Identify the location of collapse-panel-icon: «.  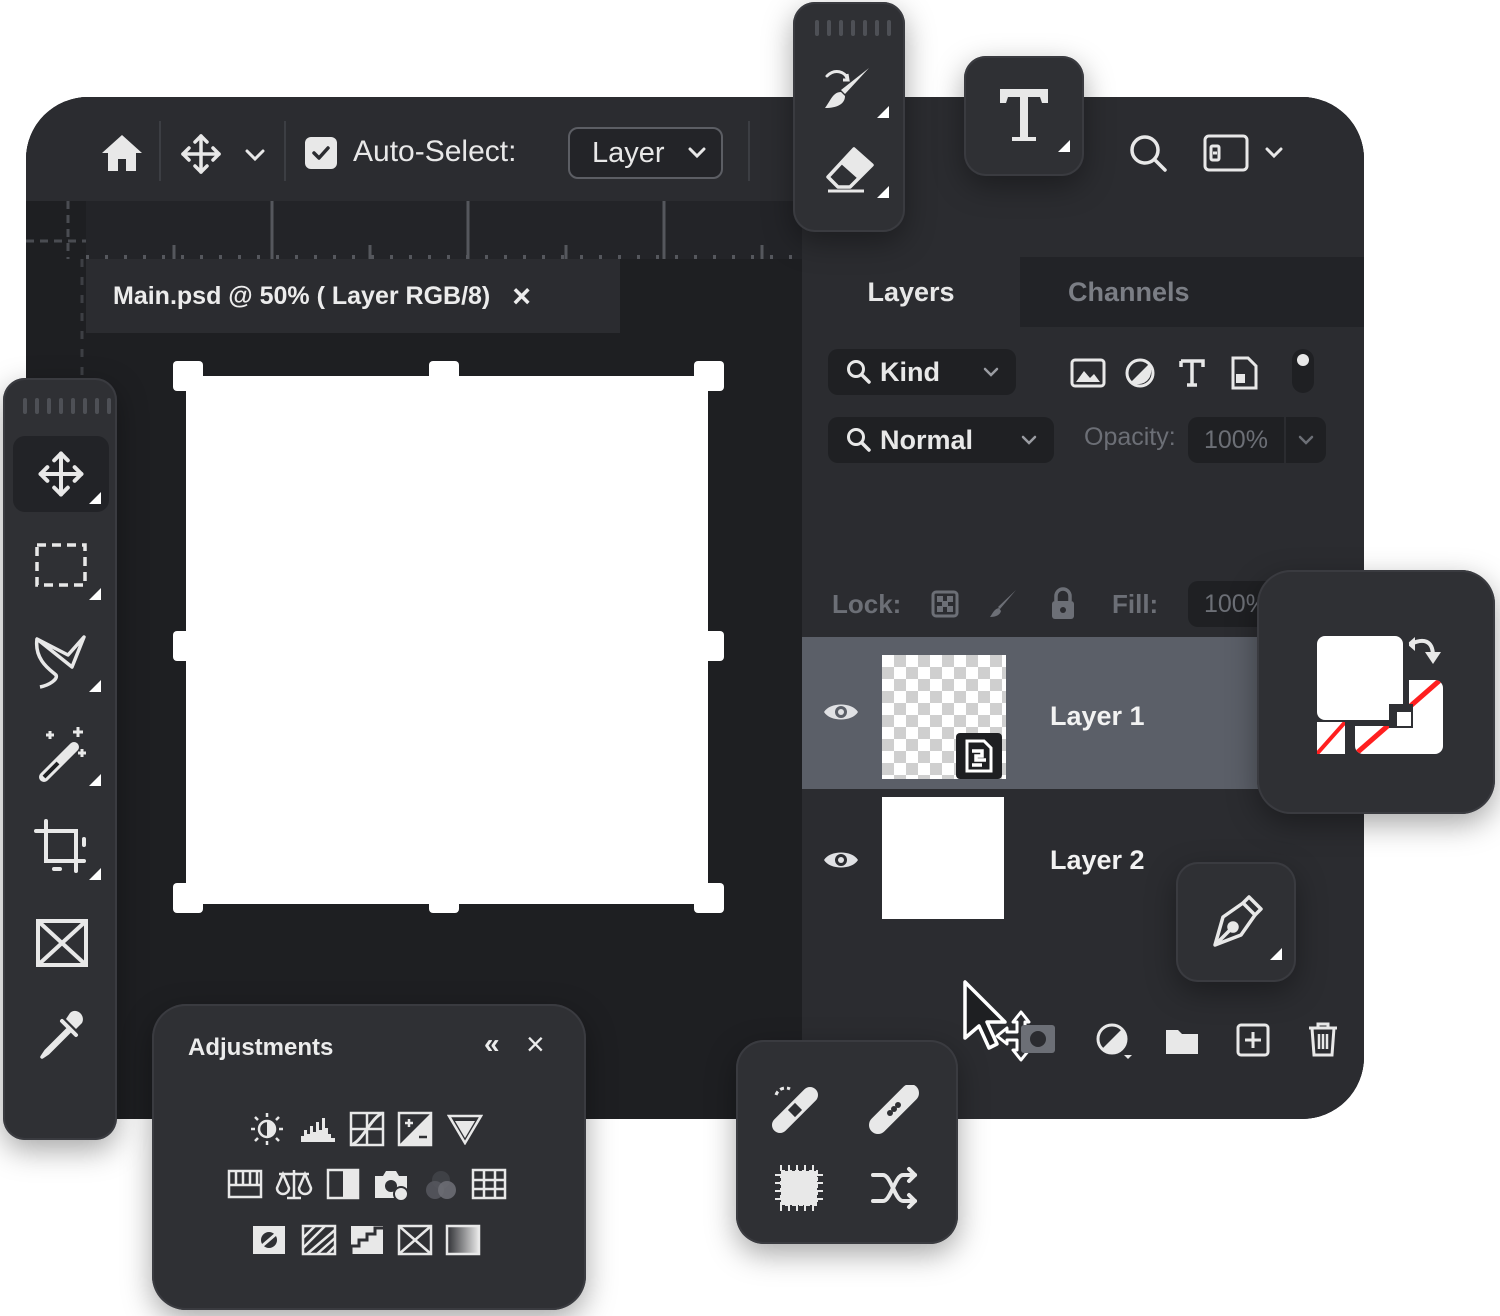
(492, 1044).